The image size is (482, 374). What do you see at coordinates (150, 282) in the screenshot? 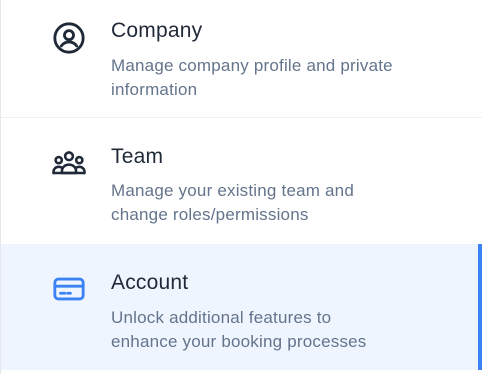
I see `nav-item-title: Account` at bounding box center [150, 282].